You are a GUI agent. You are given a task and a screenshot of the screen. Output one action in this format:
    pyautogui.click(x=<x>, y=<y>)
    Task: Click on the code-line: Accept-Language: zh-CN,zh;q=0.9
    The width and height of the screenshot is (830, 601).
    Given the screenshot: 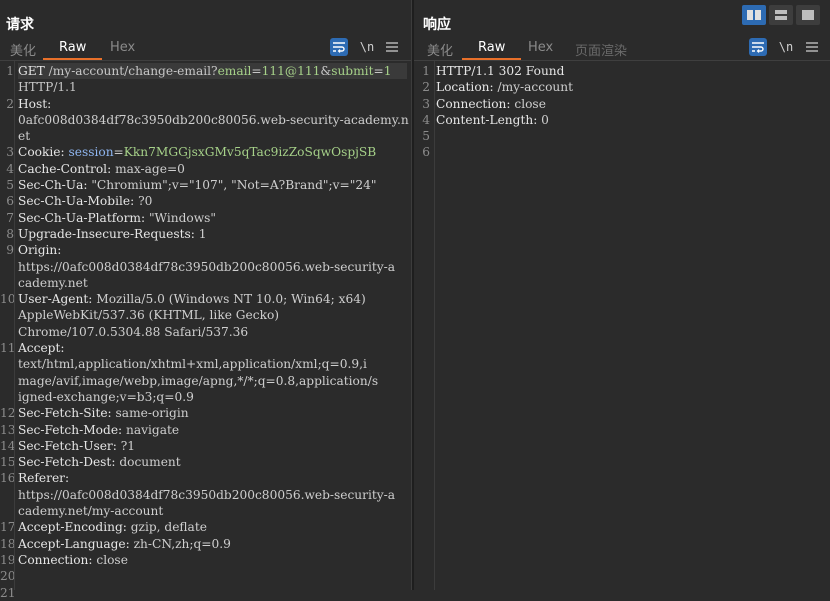 What is the action you would take?
    pyautogui.click(x=212, y=544)
    